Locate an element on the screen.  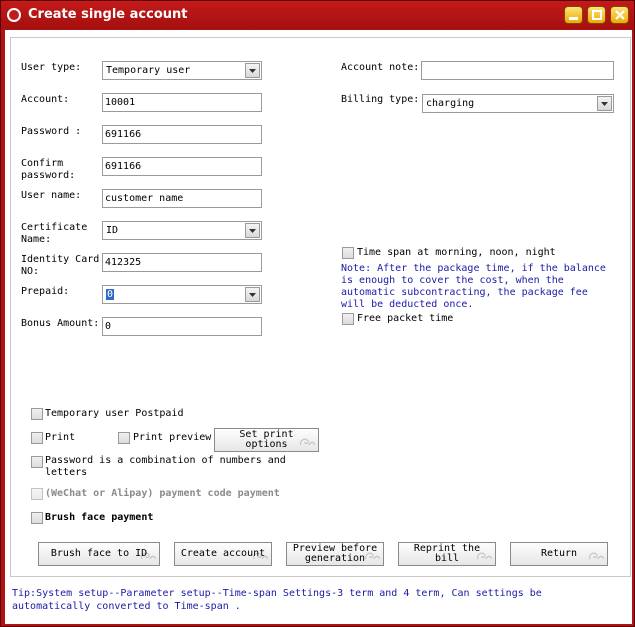
free-packet-label: Free packet time is located at coordinates (405, 318).